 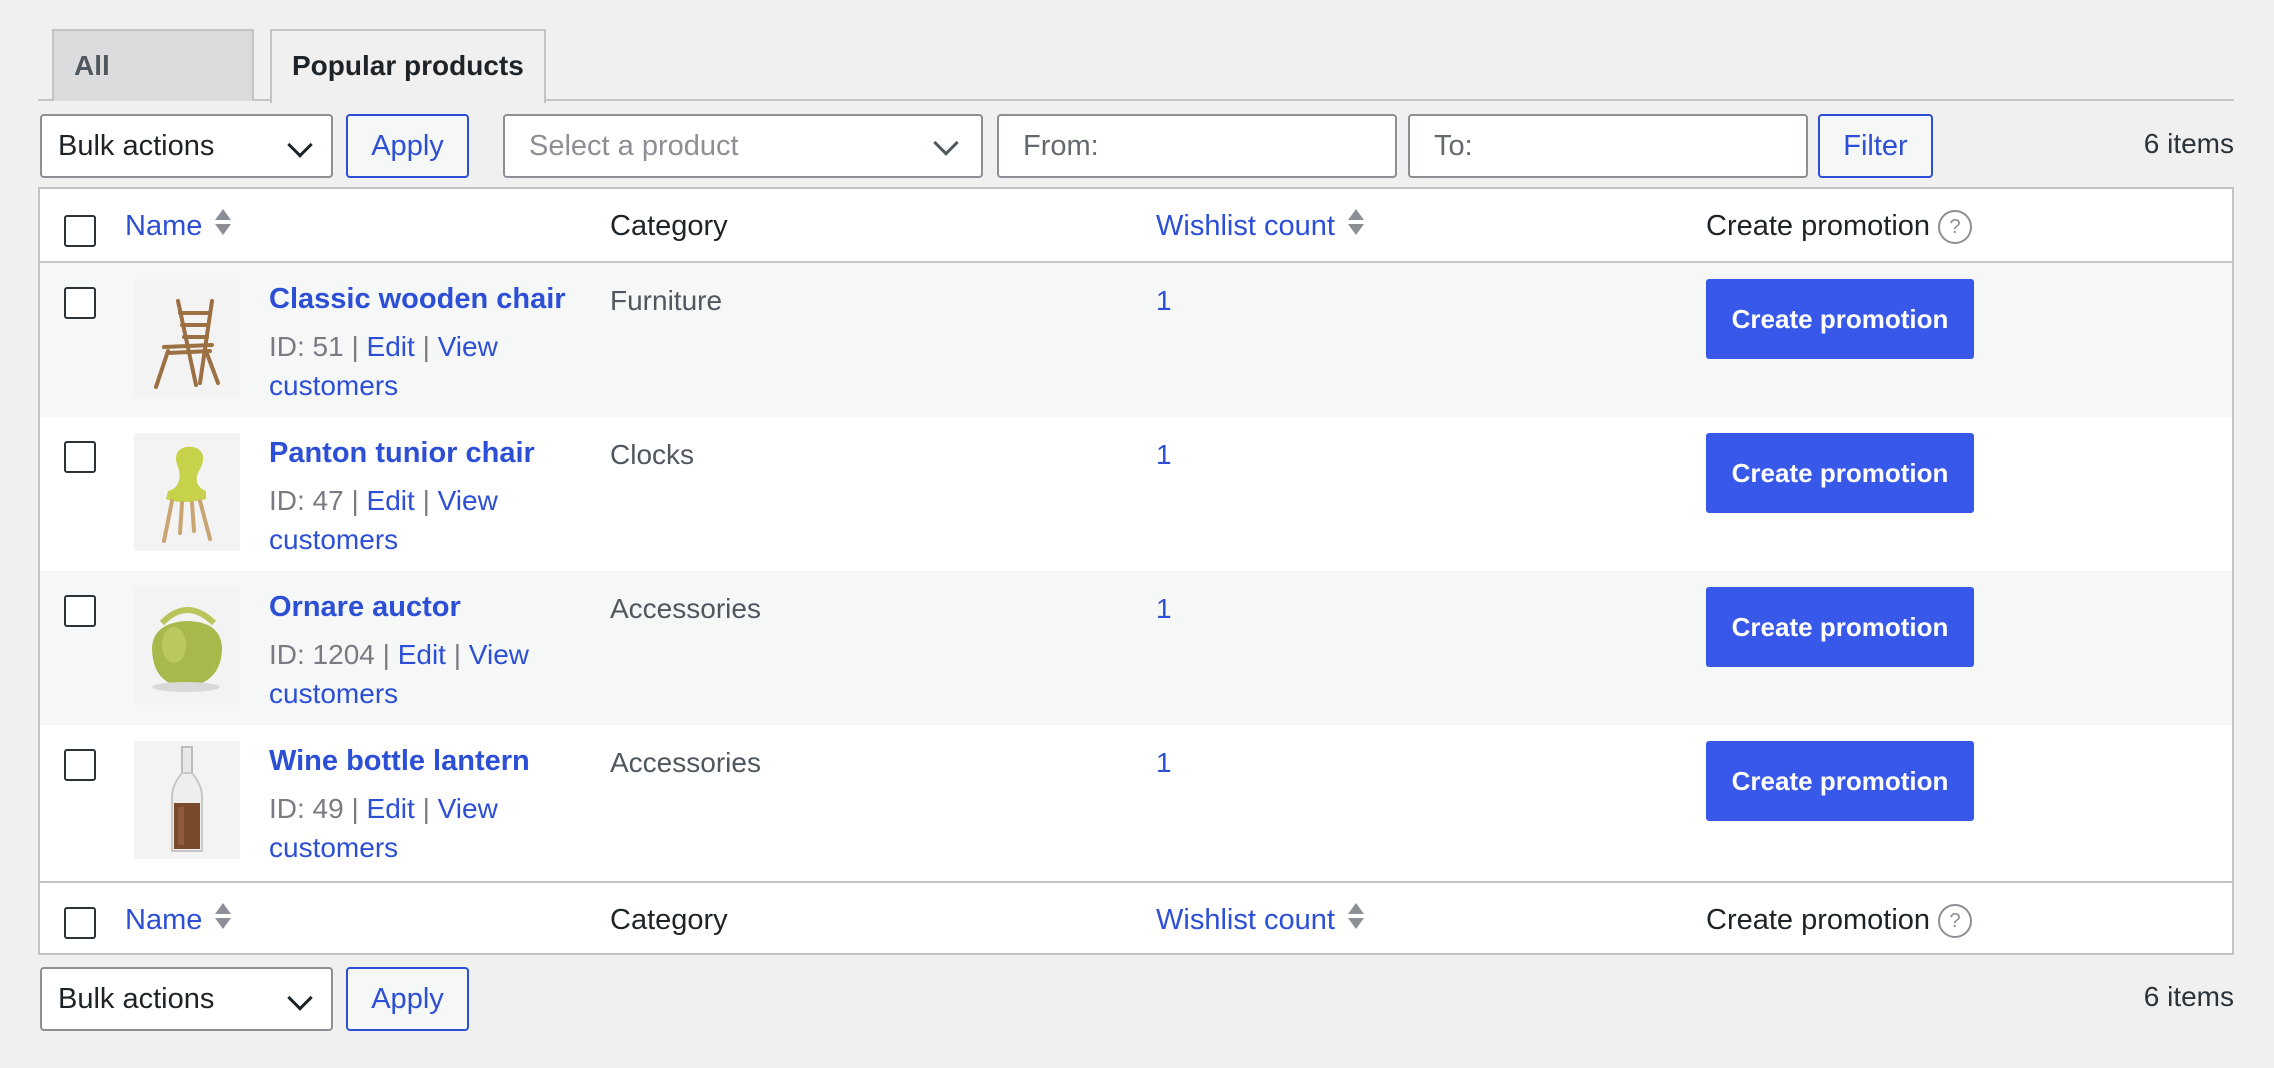 What do you see at coordinates (1875, 146) in the screenshot?
I see `filter-button: Filter` at bounding box center [1875, 146].